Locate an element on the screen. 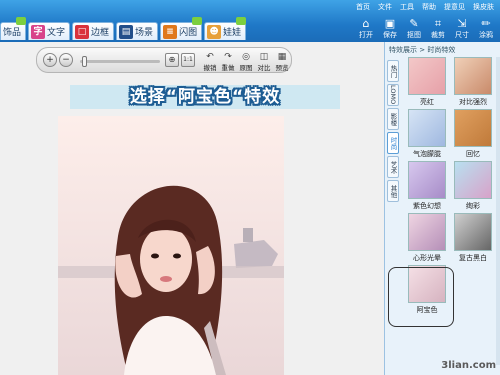 This screenshot has height=375, width=500. original-icon: ◎ is located at coordinates (246, 57).